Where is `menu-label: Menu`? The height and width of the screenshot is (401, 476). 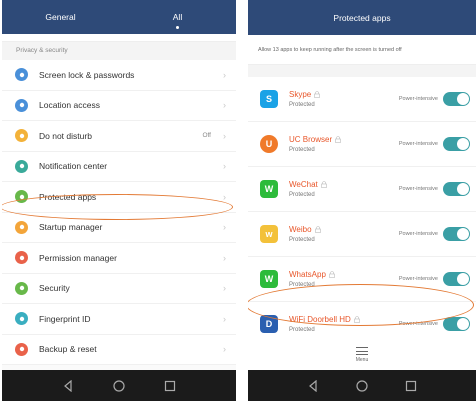
menu-label: Menu is located at coordinates (362, 360).